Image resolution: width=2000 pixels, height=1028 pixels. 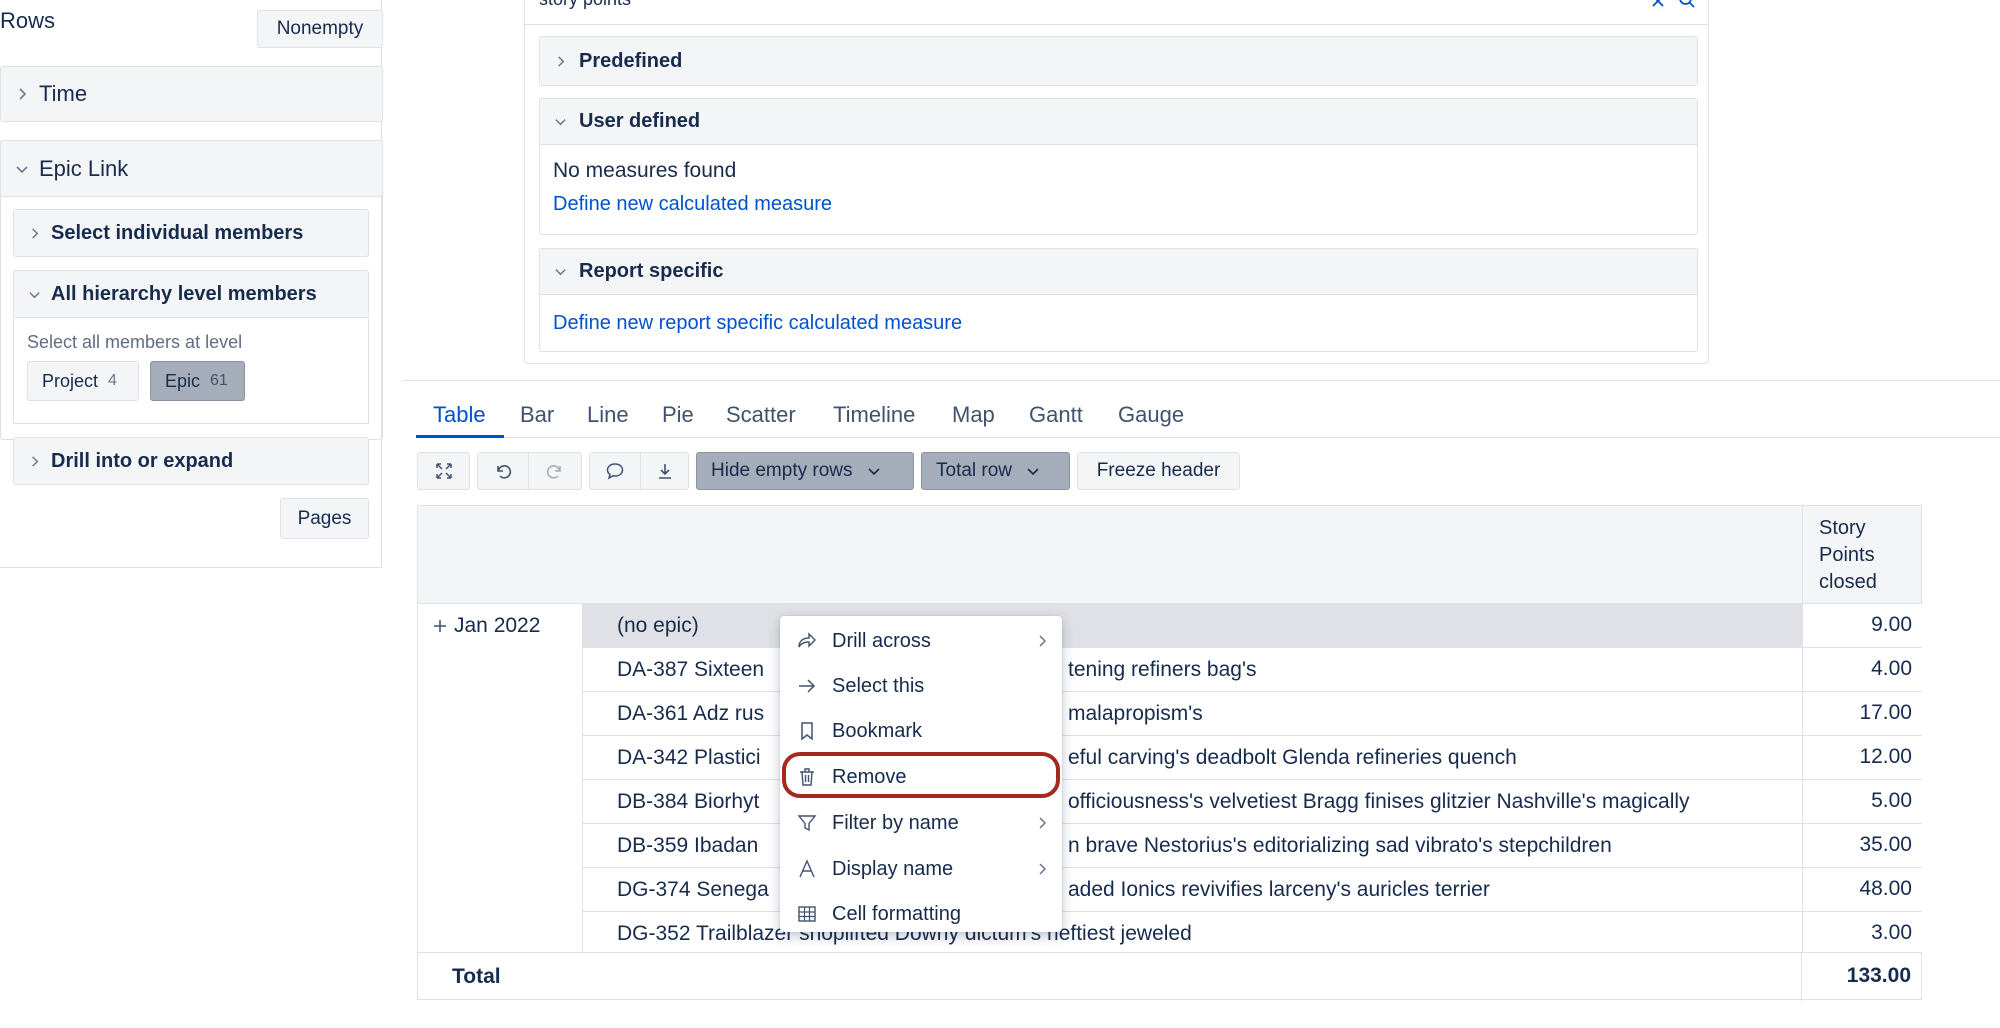 I want to click on tab-line: Line, so click(x=608, y=415).